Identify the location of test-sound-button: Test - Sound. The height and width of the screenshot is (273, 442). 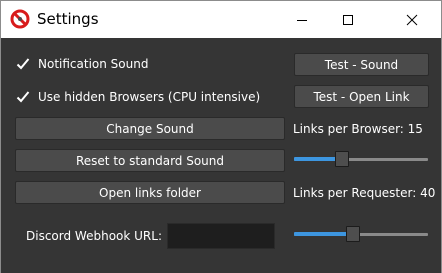
(361, 64).